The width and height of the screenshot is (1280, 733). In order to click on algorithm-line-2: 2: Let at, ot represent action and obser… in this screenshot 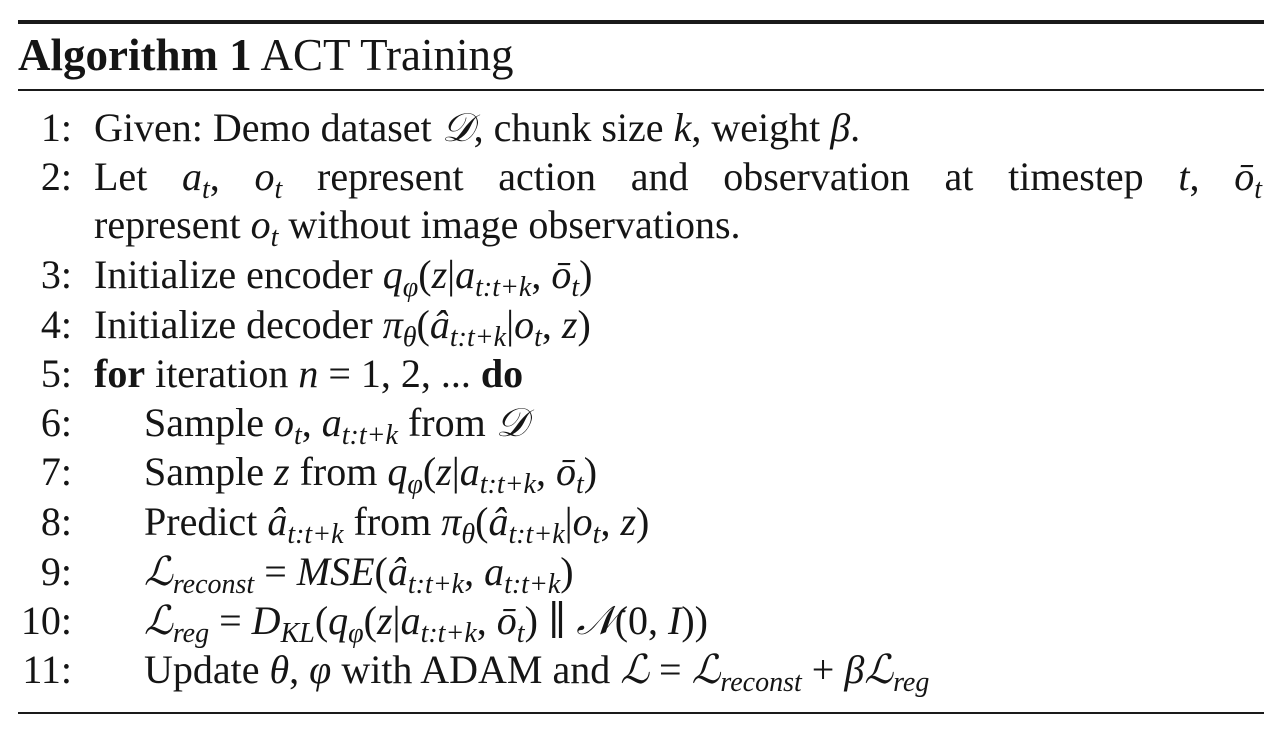, I will do `click(640, 179)`.